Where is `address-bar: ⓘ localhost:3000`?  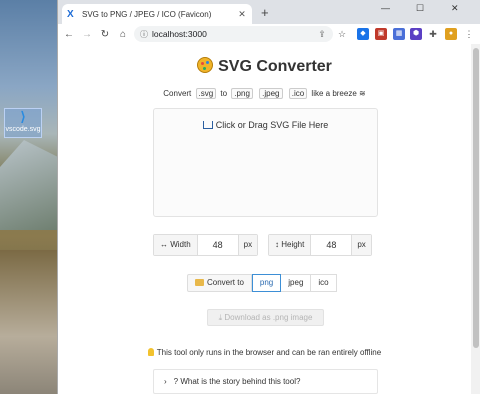 address-bar: ⓘ localhost:3000 is located at coordinates (233, 34).